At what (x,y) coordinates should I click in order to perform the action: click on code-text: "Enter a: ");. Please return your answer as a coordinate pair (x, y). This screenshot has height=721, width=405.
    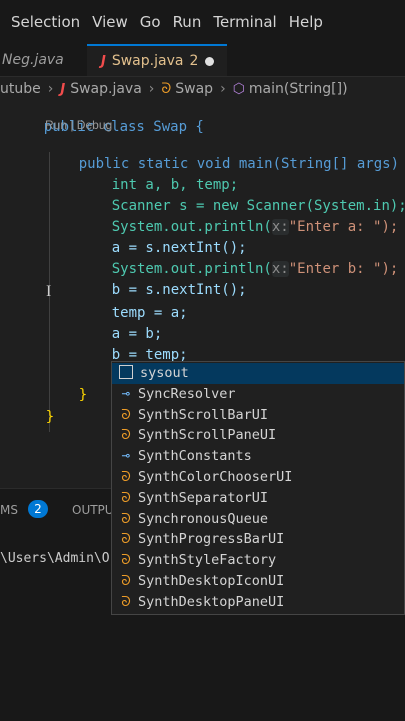
    Looking at the image, I should click on (343, 227).